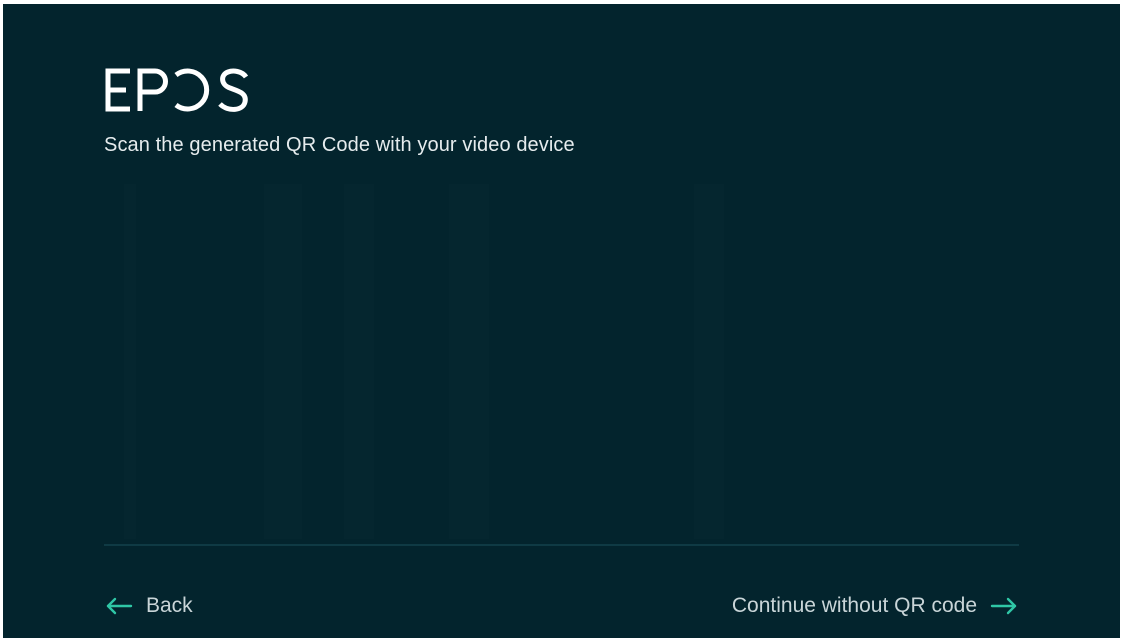 The height and width of the screenshot is (638, 1121). I want to click on epos-logo, so click(177, 90).